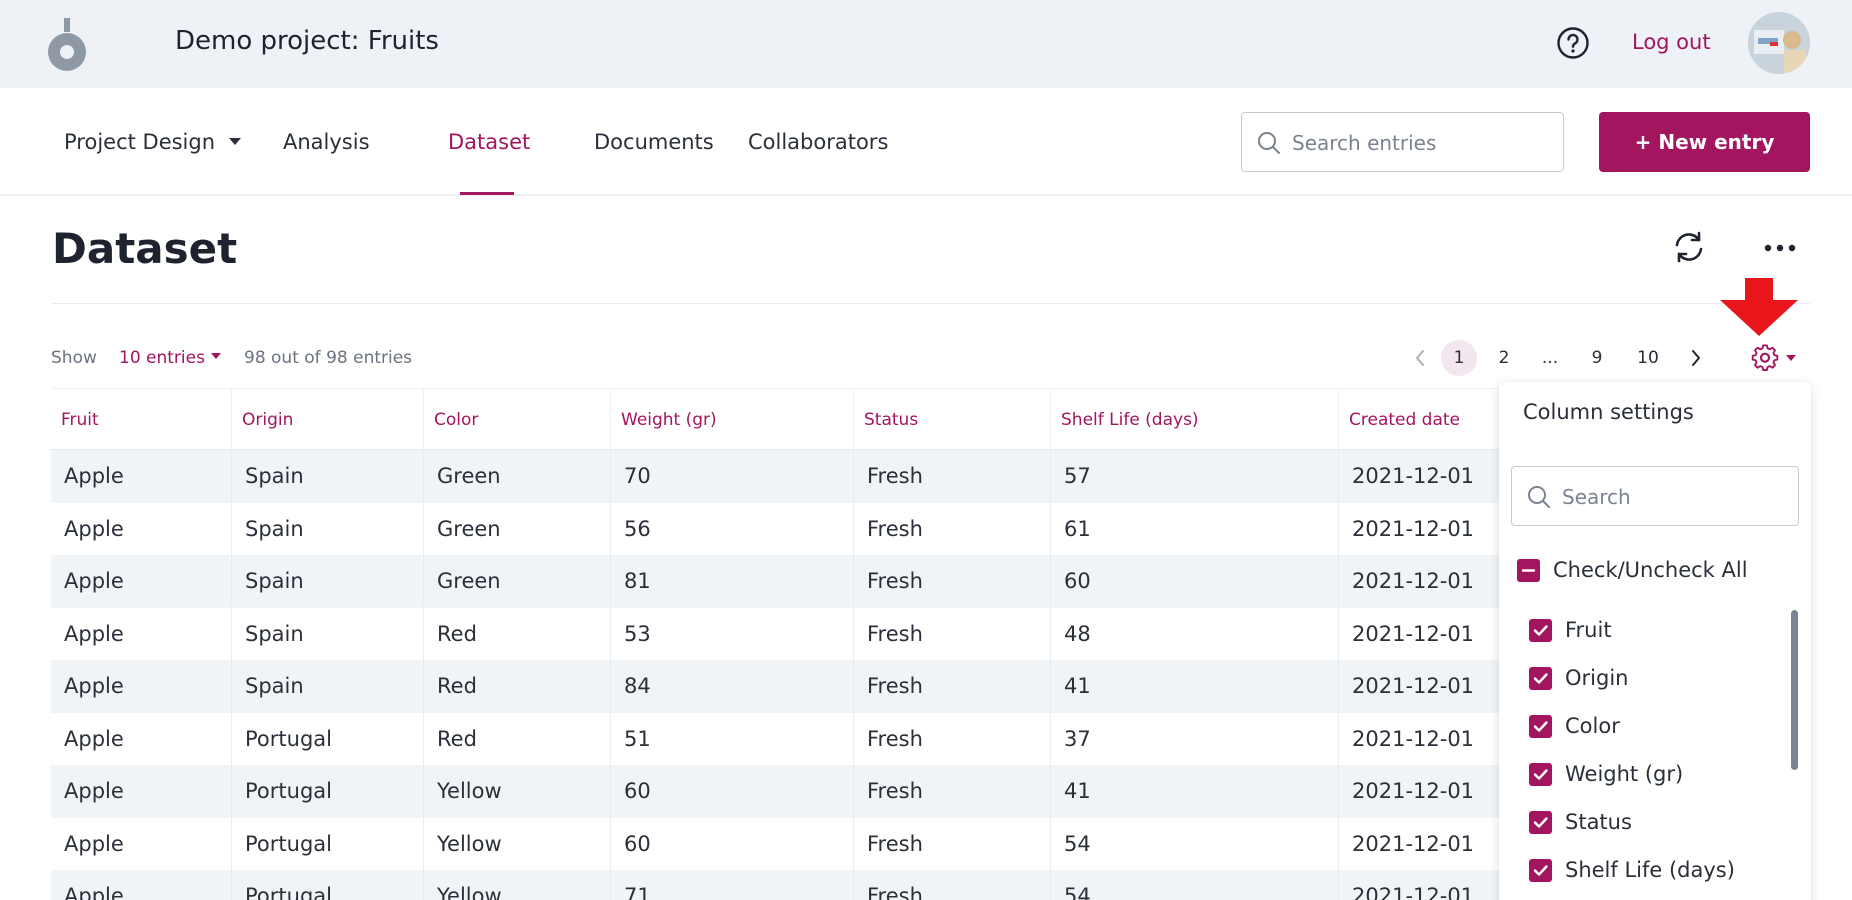 The image size is (1852, 900). I want to click on logout-link: Log out, so click(1671, 42).